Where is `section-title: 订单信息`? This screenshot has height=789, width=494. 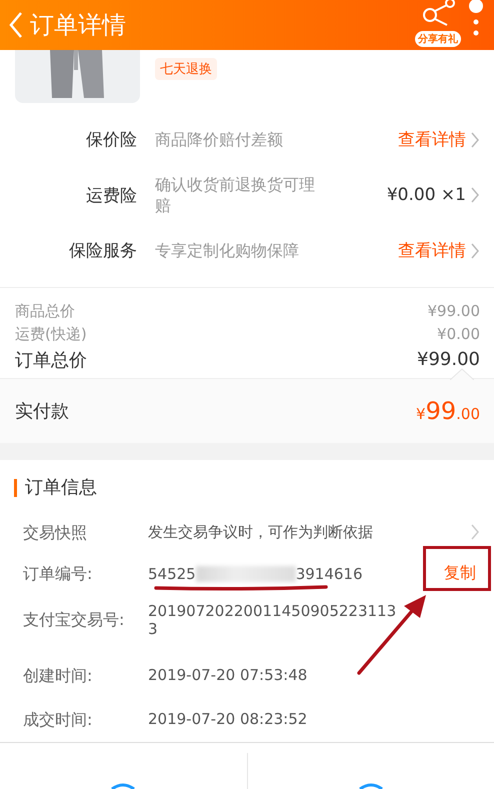 section-title: 订单信息 is located at coordinates (55, 488).